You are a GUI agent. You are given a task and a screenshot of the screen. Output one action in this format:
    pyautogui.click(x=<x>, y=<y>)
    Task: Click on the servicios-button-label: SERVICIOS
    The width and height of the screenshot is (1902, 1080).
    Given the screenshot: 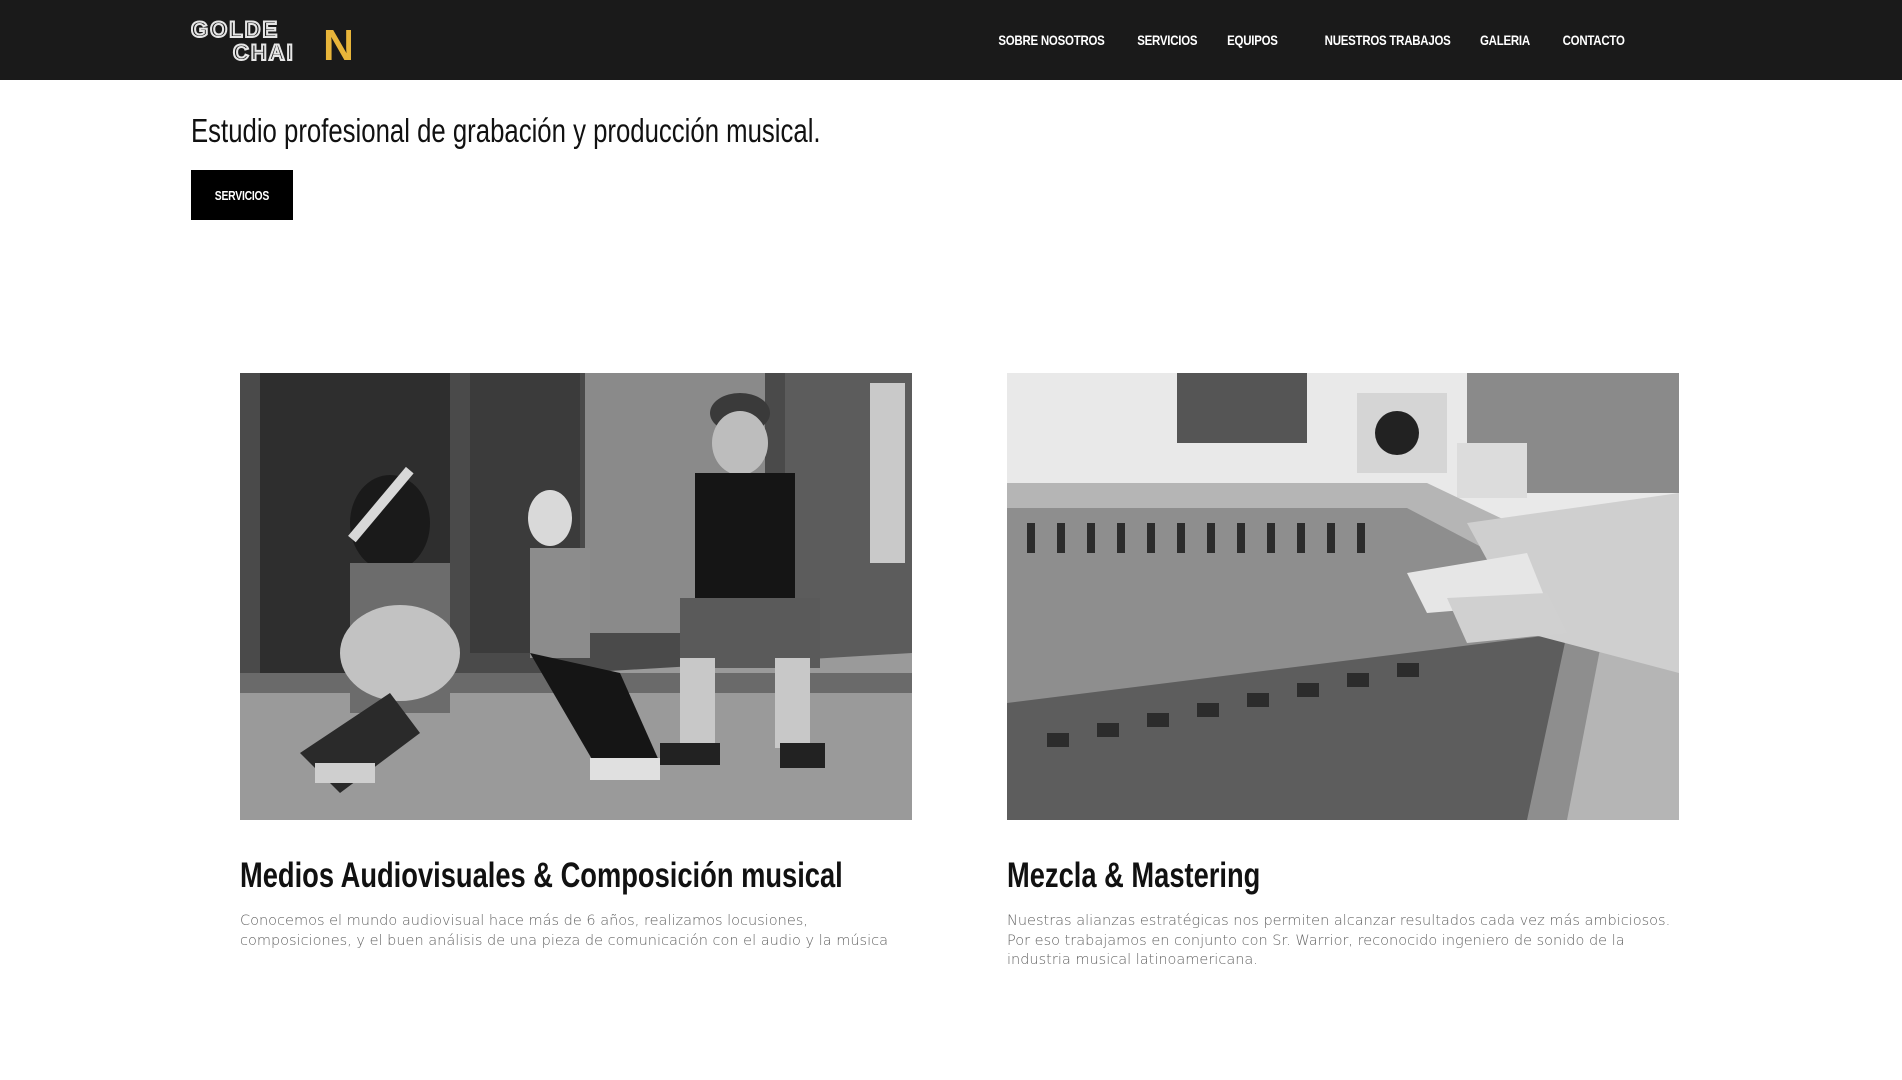 What is the action you would take?
    pyautogui.click(x=242, y=195)
    